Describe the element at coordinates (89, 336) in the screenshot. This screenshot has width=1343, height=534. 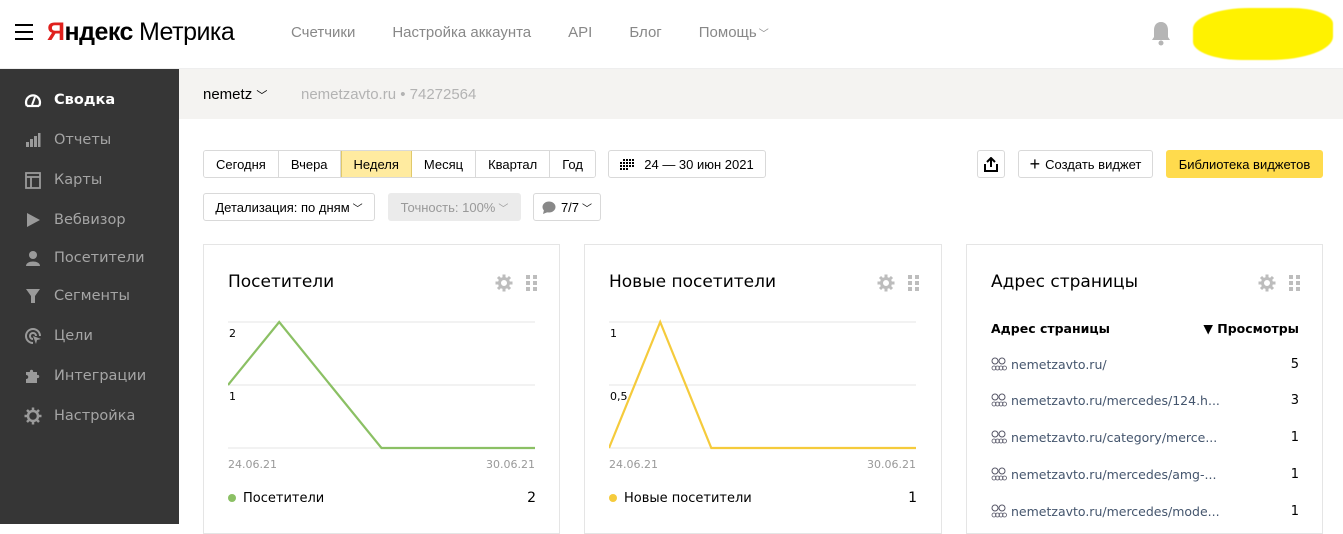
I see `sidebar-item-goals: Цели` at that location.